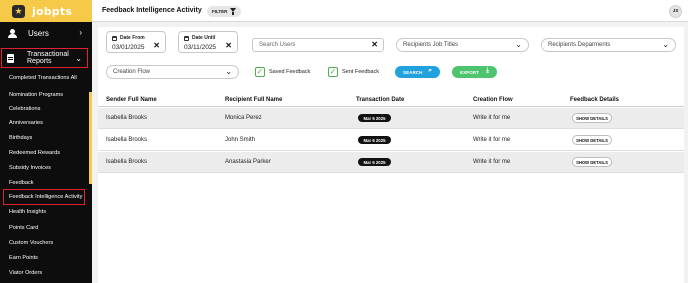 This screenshot has width=688, height=283. What do you see at coordinates (233, 11) in the screenshot?
I see `funnel-icon` at bounding box center [233, 11].